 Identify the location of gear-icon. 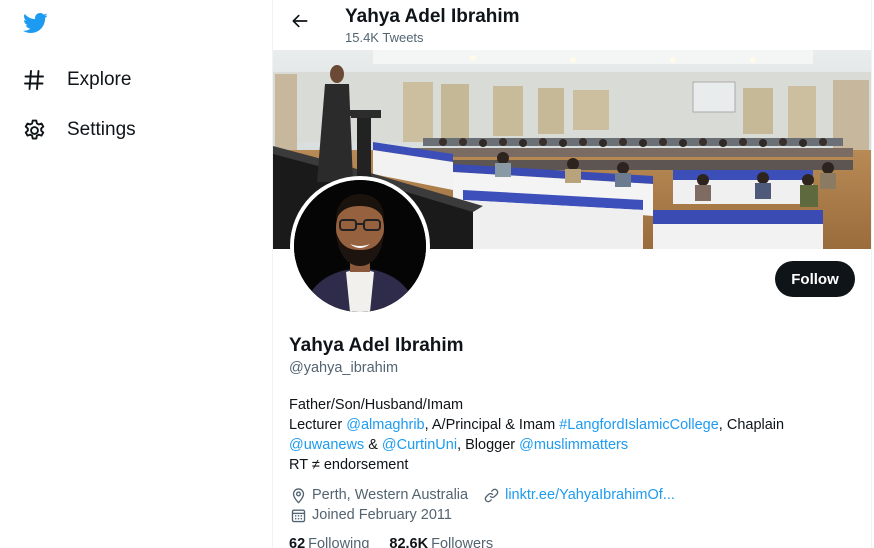
(34, 130).